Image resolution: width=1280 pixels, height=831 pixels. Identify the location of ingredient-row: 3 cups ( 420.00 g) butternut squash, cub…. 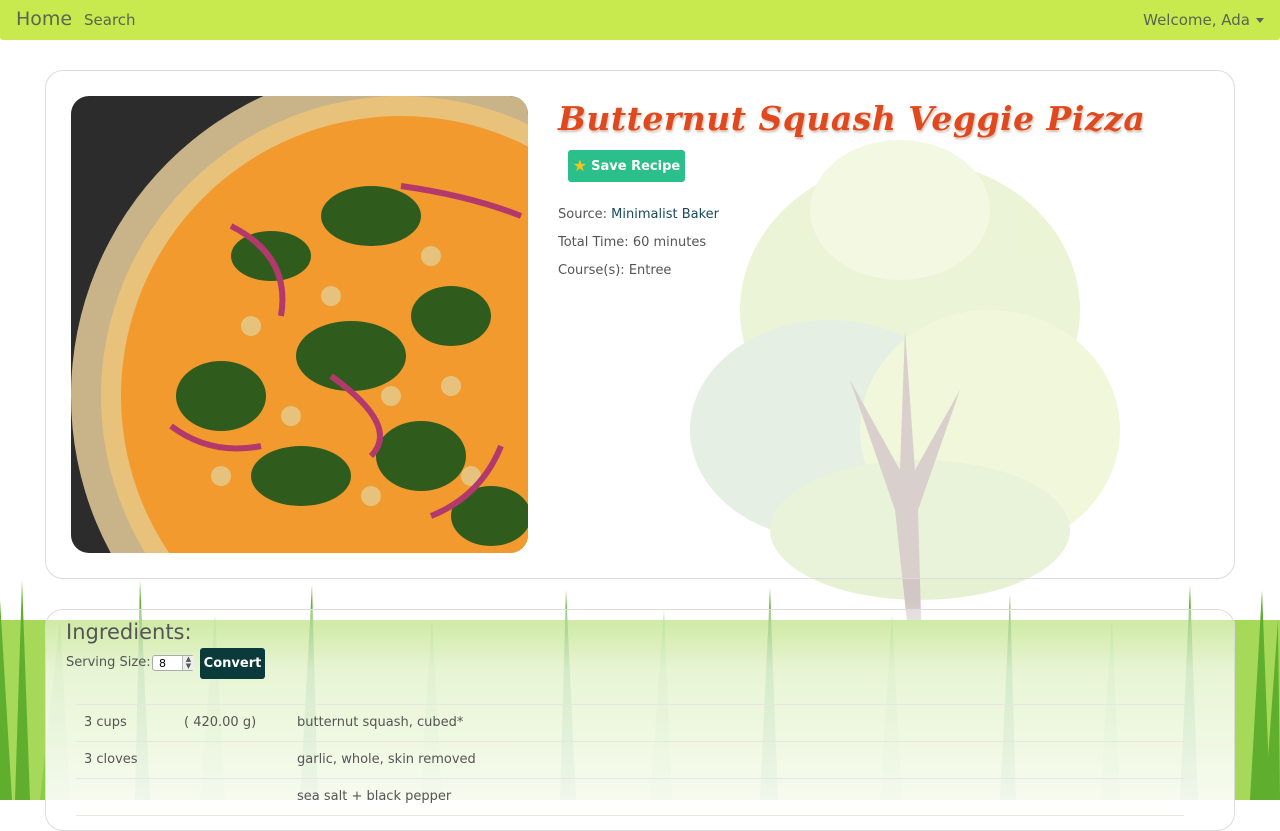
(630, 723).